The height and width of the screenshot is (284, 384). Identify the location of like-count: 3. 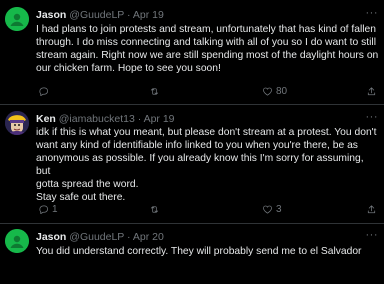
(279, 209).